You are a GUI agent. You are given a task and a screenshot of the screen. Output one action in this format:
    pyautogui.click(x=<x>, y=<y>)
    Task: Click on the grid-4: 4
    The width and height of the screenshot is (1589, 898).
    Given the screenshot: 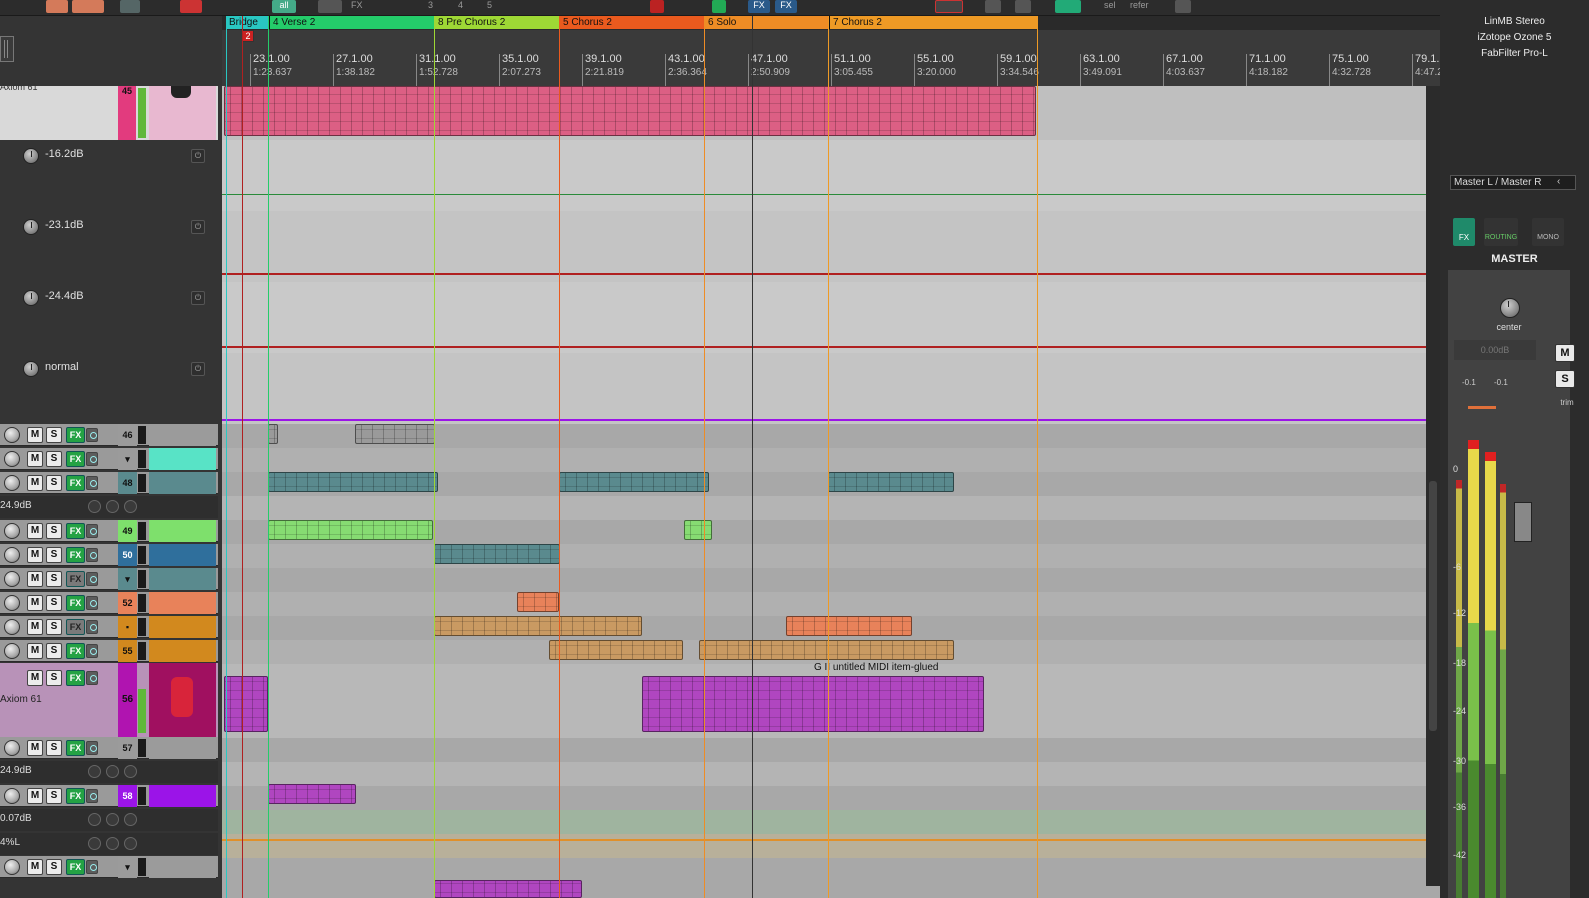 What is the action you would take?
    pyautogui.click(x=460, y=5)
    